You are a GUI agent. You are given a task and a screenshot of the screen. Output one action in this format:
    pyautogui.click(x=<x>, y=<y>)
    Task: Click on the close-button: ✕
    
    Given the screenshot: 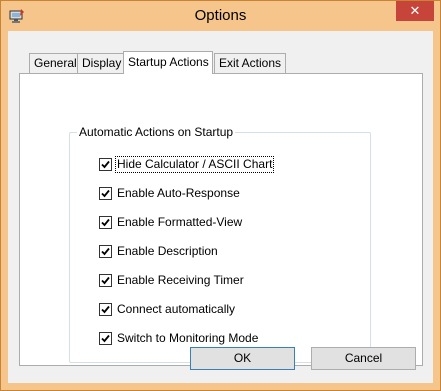 What is the action you would take?
    pyautogui.click(x=415, y=11)
    